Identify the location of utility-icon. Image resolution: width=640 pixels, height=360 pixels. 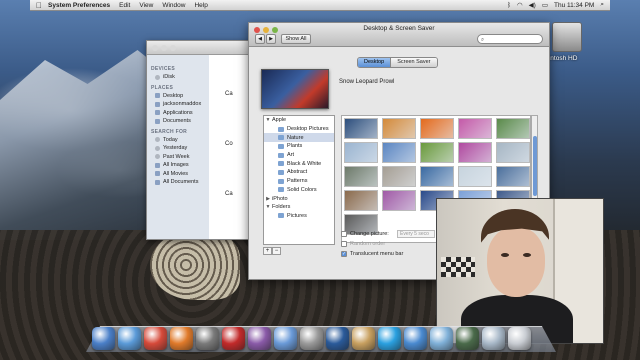
(363, 338).